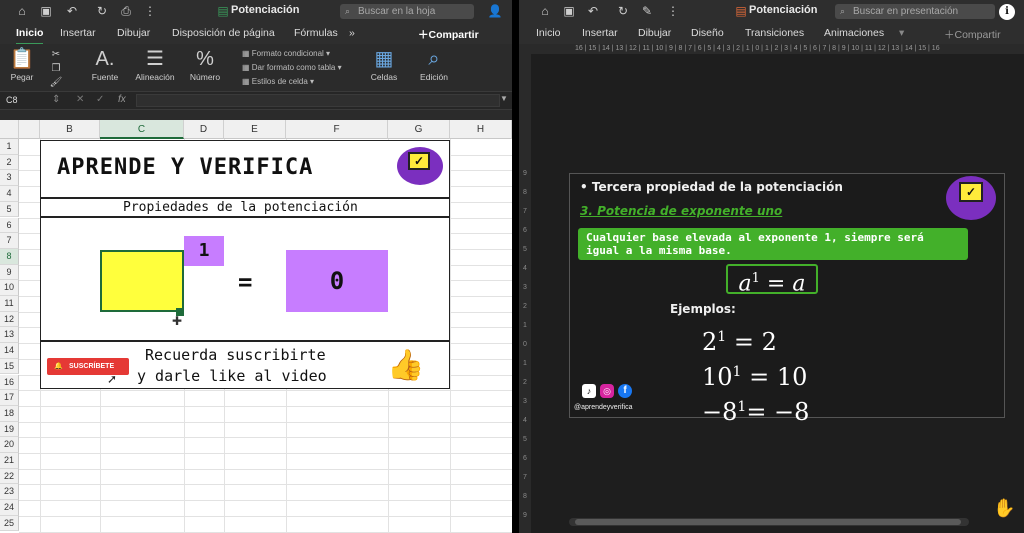  I want to click on exponent-cell: 1, so click(204, 251).